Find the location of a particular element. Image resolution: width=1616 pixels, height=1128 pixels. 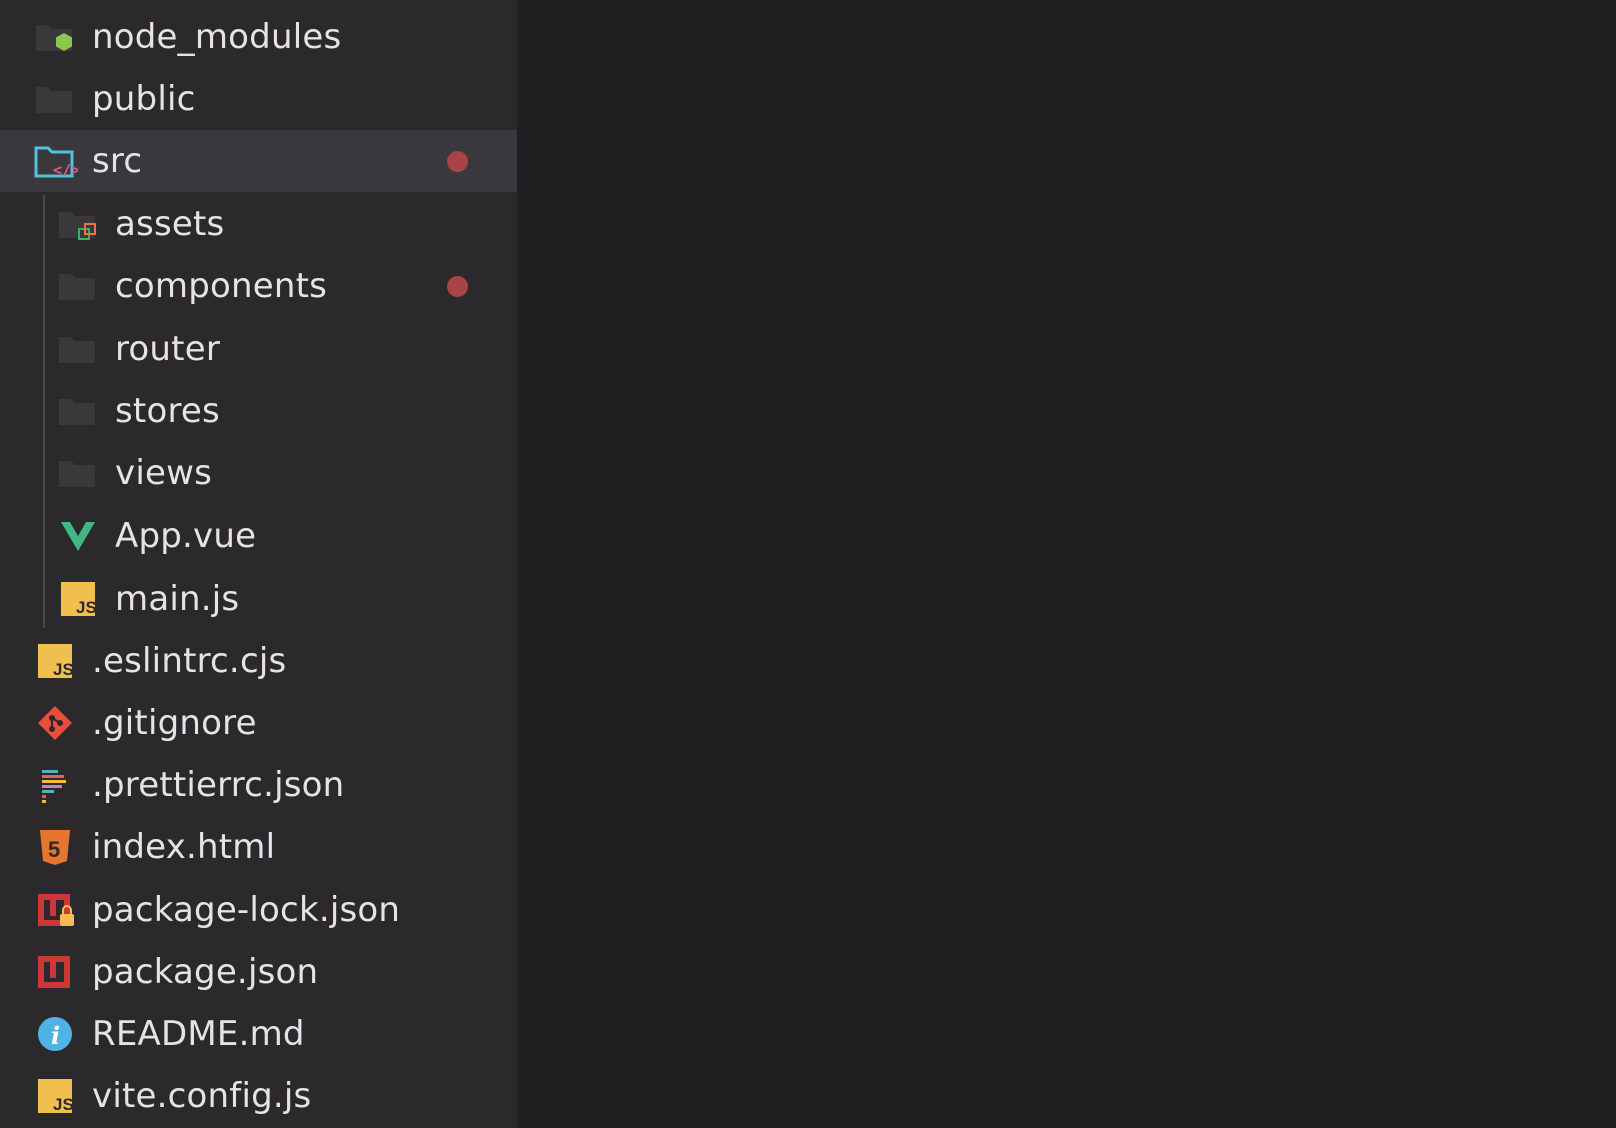

tree-item-index-html: 5 index.html is located at coordinates (258, 847).